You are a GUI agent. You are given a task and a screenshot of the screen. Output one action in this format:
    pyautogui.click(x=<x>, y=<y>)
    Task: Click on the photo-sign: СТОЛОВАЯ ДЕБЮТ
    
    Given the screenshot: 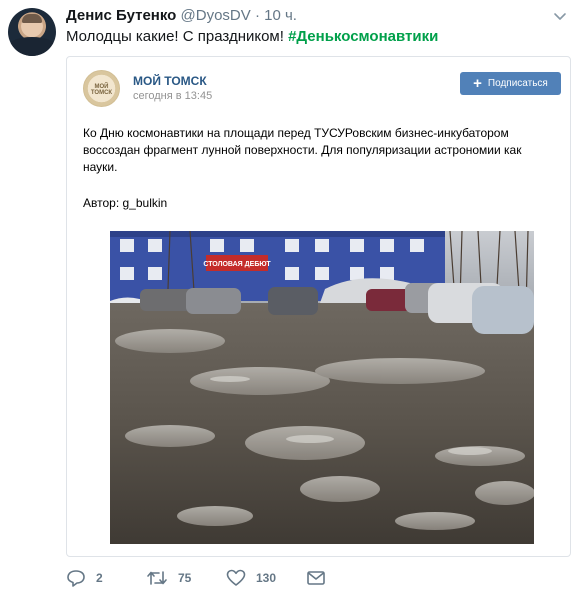 What is the action you would take?
    pyautogui.click(x=237, y=264)
    